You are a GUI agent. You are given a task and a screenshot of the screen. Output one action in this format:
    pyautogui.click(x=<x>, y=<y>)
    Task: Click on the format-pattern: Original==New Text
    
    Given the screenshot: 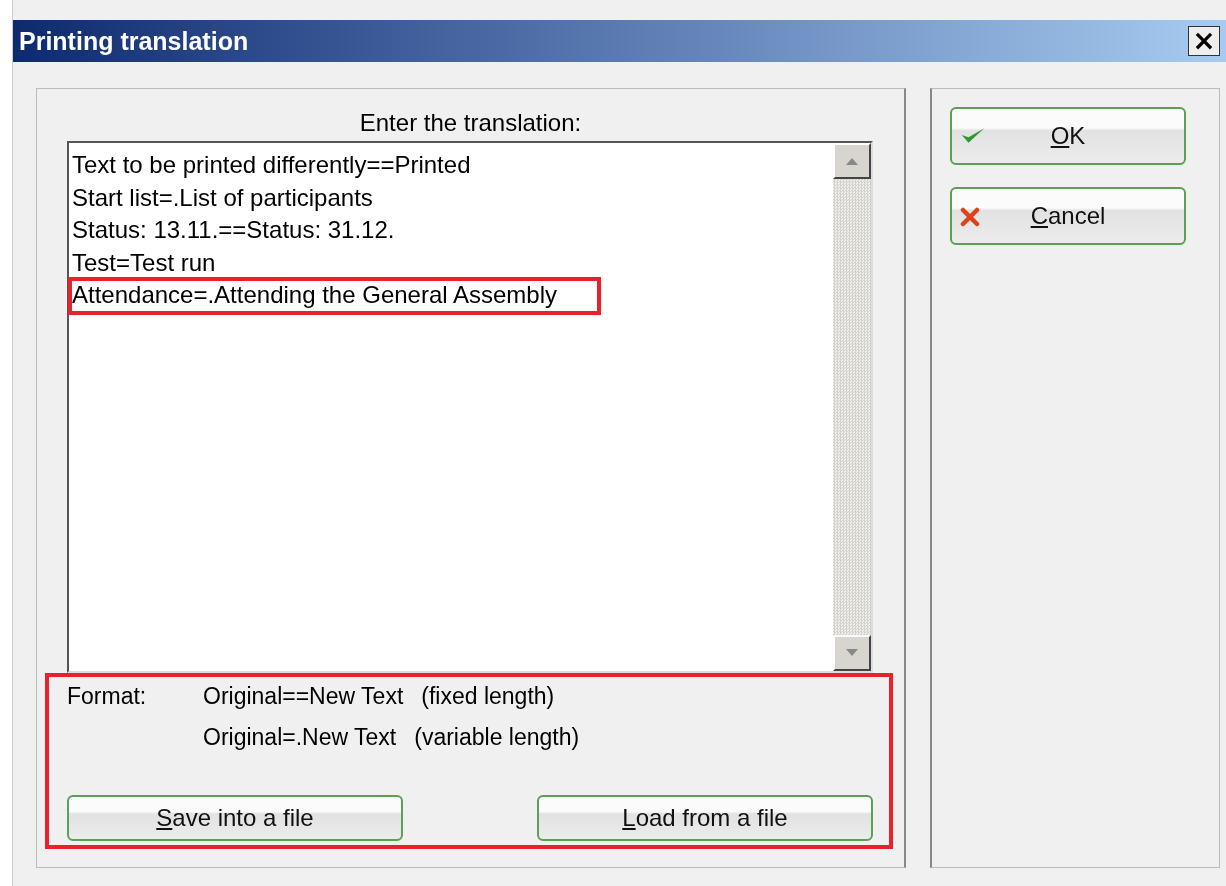 What is the action you would take?
    pyautogui.click(x=303, y=696)
    